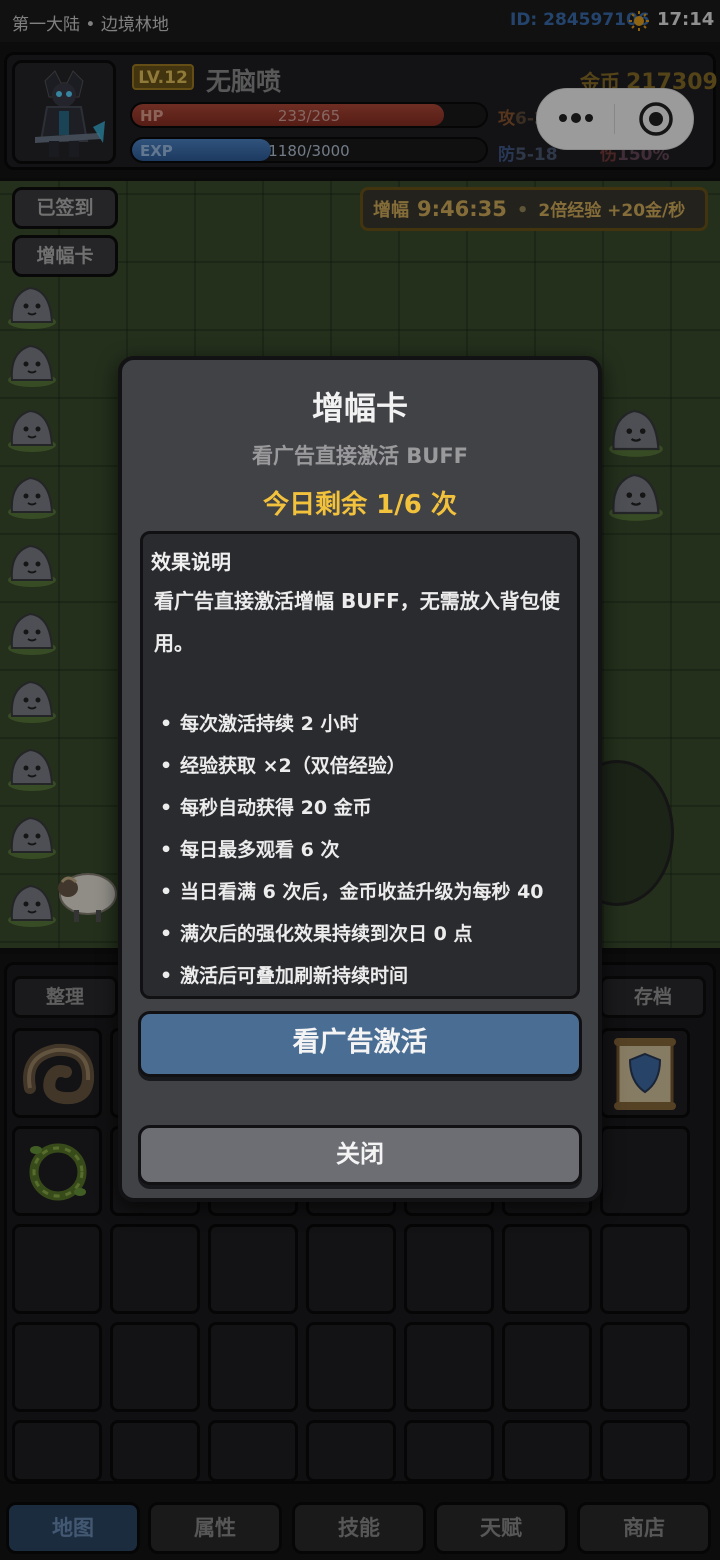 The image size is (720, 1560). What do you see at coordinates (326, 934) in the screenshot?
I see `bullet-text: 满次后的强化效果持续到次日 0 点` at bounding box center [326, 934].